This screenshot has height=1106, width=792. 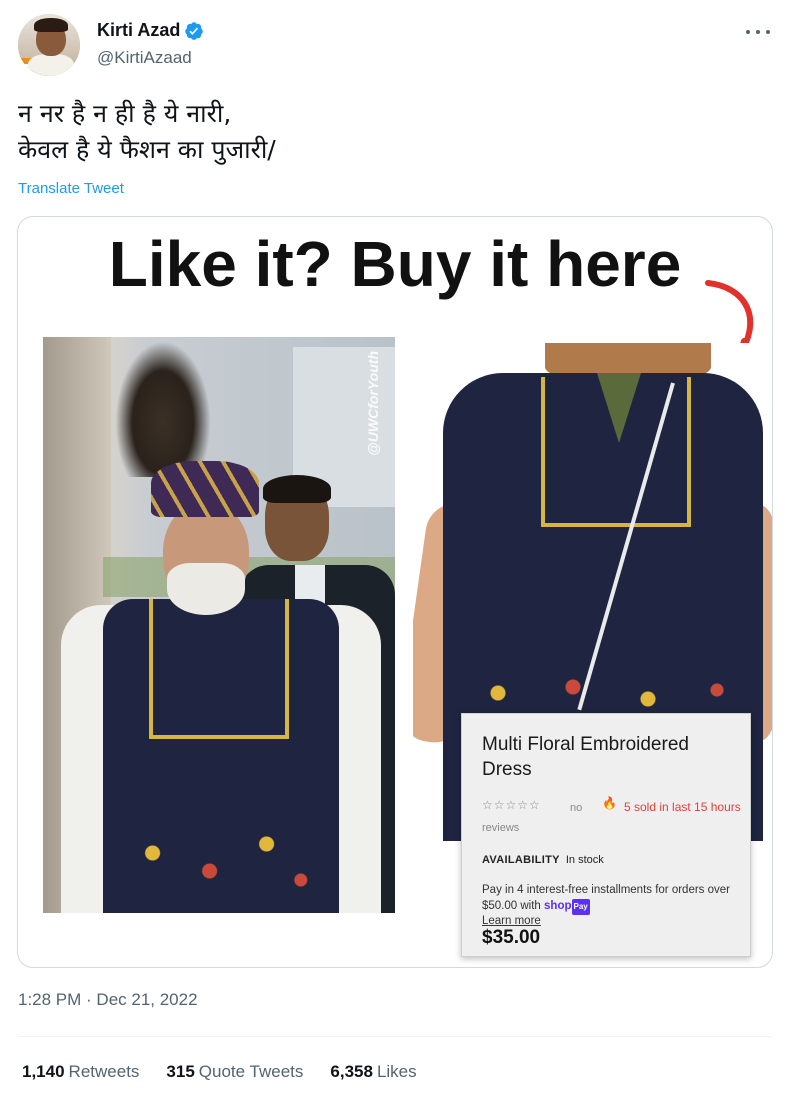 What do you see at coordinates (609, 803) in the screenshot?
I see `fire-icon: 🔥` at bounding box center [609, 803].